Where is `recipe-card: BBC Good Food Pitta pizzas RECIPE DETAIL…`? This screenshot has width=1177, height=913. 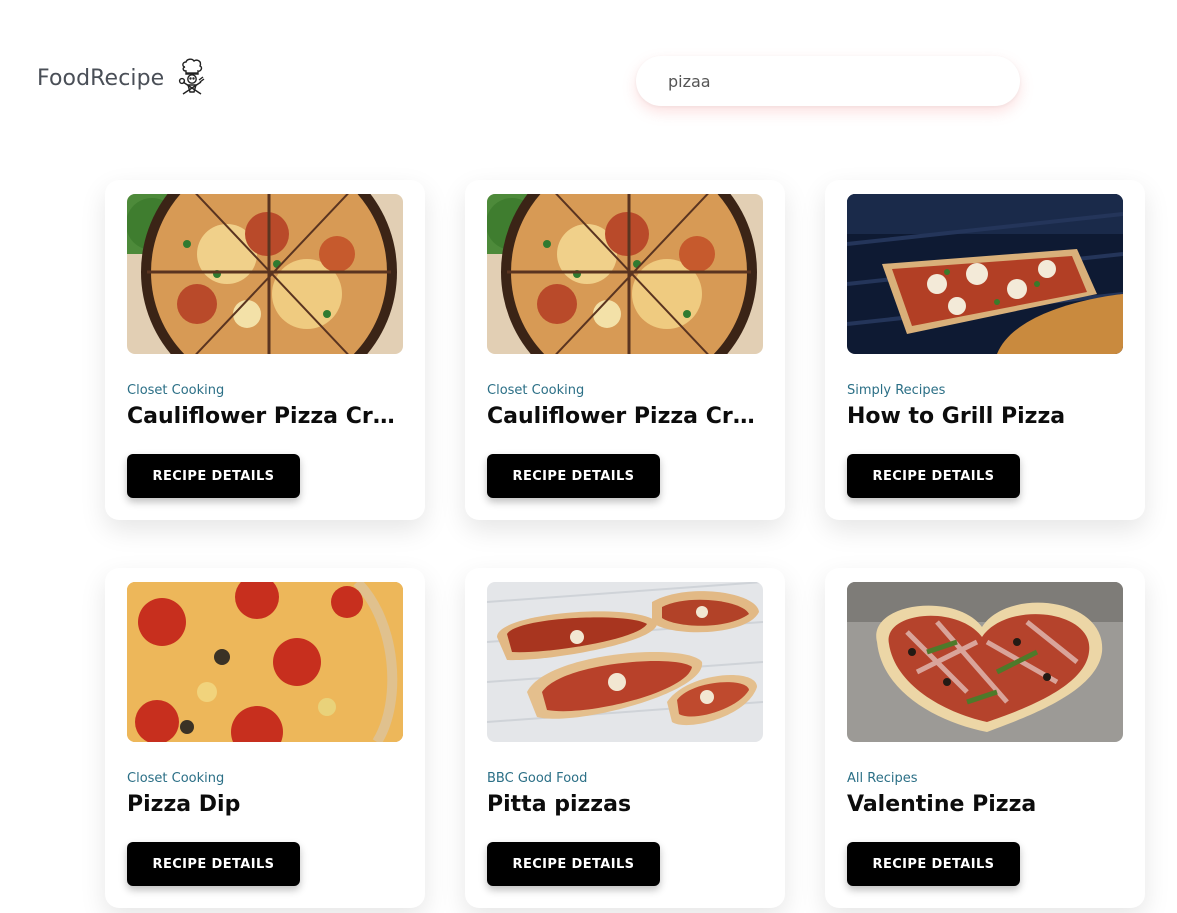
recipe-card: BBC Good Food Pitta pizzas RECIPE DETAIL… is located at coordinates (625, 738).